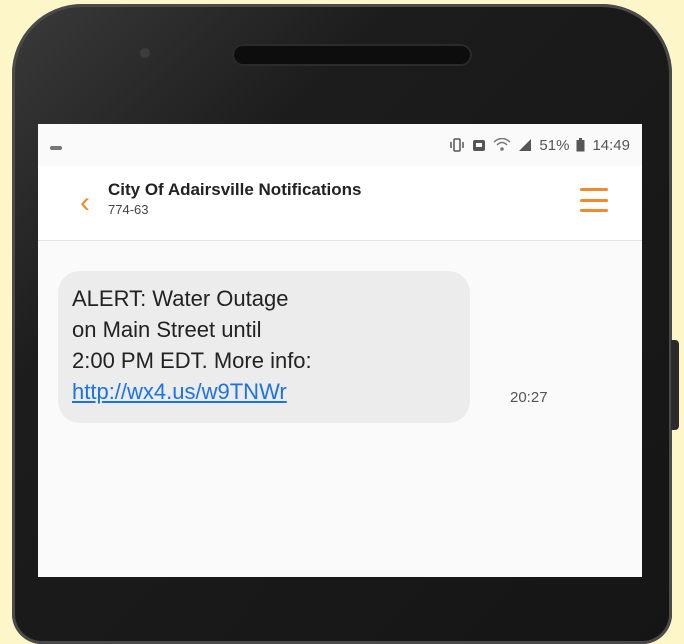 This screenshot has width=684, height=644. I want to click on alarm-icon, so click(479, 145).